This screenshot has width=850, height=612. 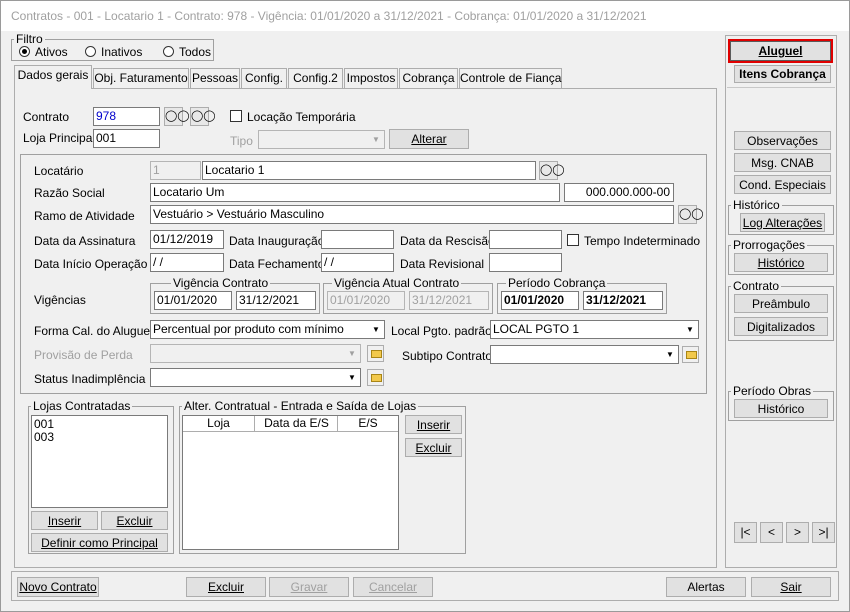 What do you see at coordinates (540, 300) in the screenshot?
I see `periodo-cobranca-start: 01/01/2020` at bounding box center [540, 300].